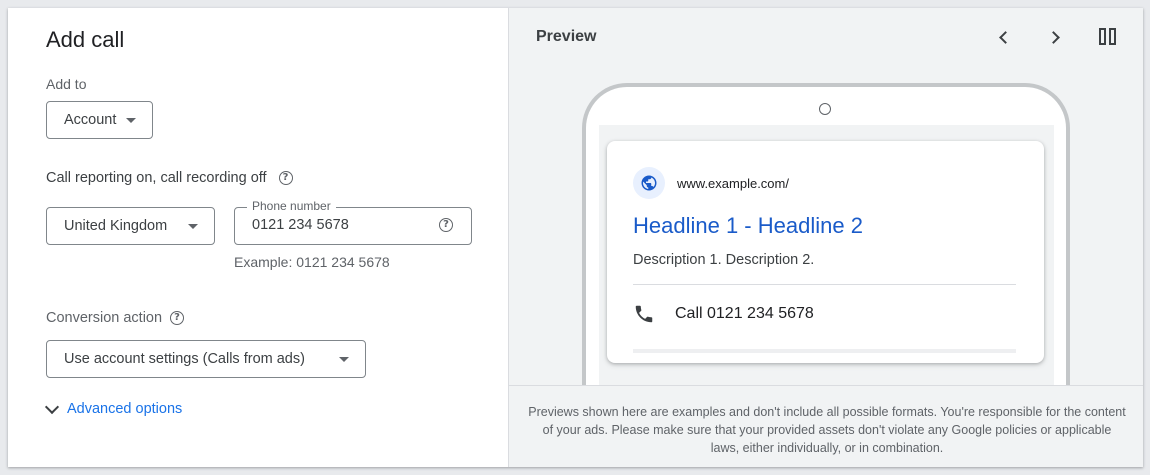 The width and height of the screenshot is (1150, 475). Describe the element at coordinates (1056, 38) in the screenshot. I see `chevron-right-icon` at that location.